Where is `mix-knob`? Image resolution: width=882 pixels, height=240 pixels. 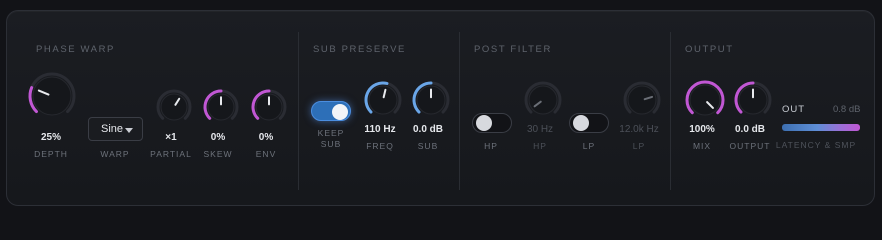 mix-knob is located at coordinates (705, 100).